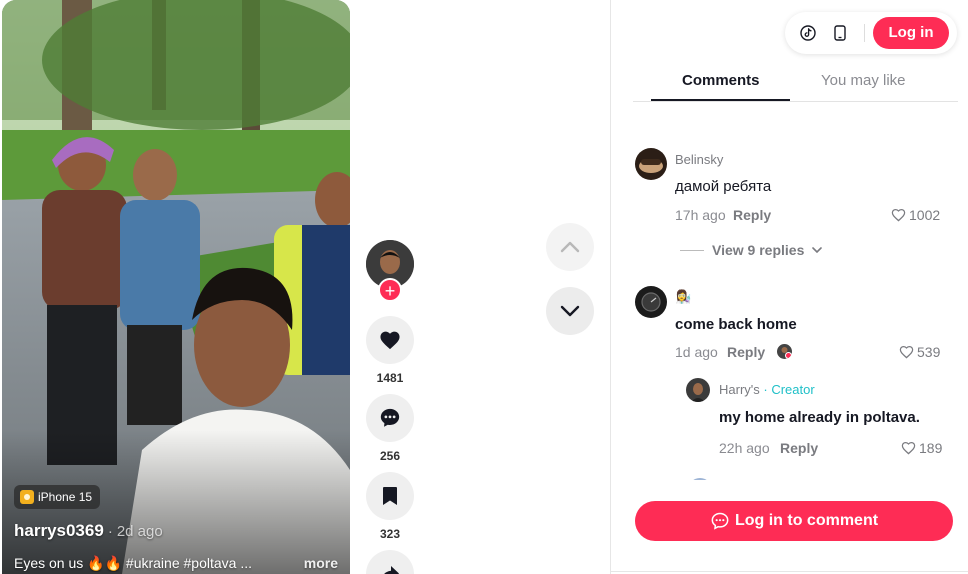  I want to click on panel-tabs: Comments You may like, so click(795, 85).